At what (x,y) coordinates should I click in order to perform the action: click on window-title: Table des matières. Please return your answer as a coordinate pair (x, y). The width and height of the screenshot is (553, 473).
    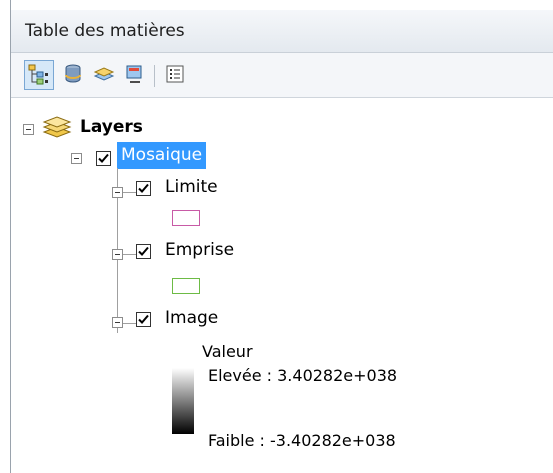
    Looking at the image, I should click on (105, 31).